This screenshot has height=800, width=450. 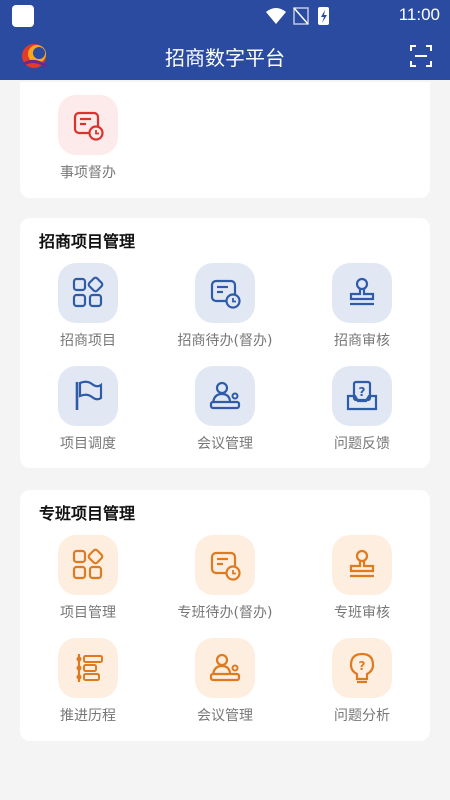 What do you see at coordinates (88, 341) in the screenshot?
I see `item-label: 招商项目` at bounding box center [88, 341].